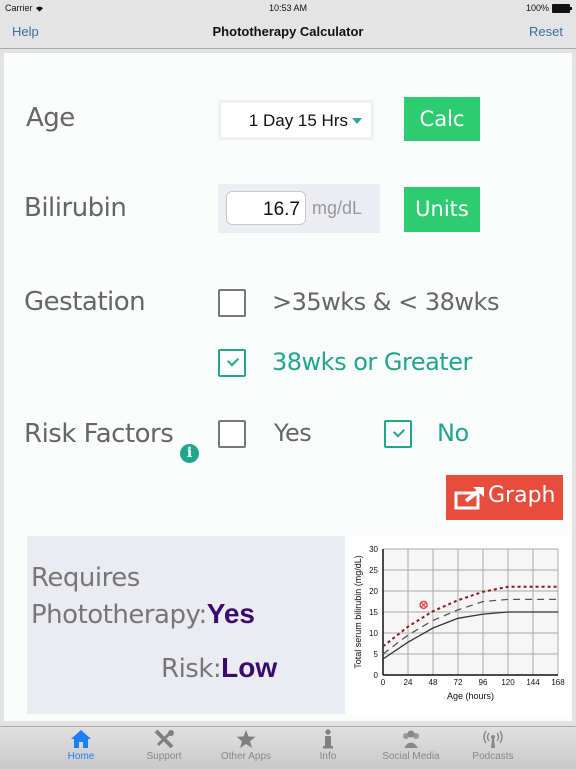 The height and width of the screenshot is (769, 576). Describe the element at coordinates (493, 739) in the screenshot. I see `podcast-icon` at that location.